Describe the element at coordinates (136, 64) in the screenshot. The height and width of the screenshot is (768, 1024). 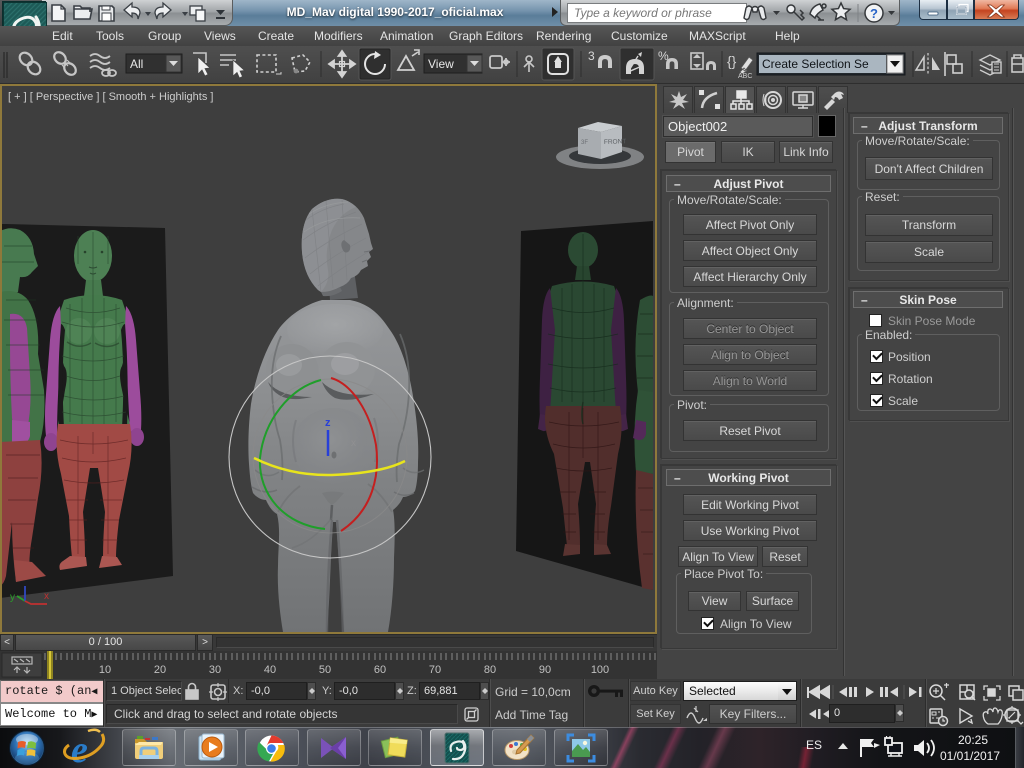
I see `svg-text: All` at that location.